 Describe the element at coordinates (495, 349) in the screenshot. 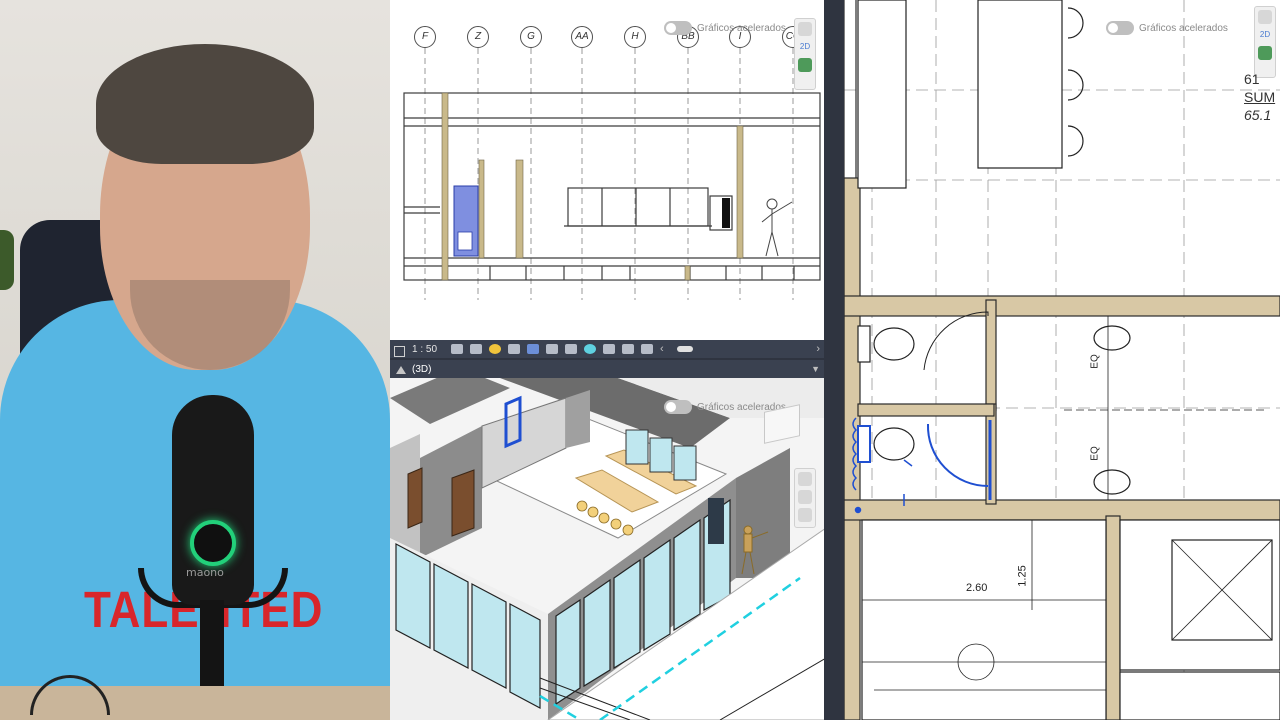

I see `sun-path-icon` at that location.